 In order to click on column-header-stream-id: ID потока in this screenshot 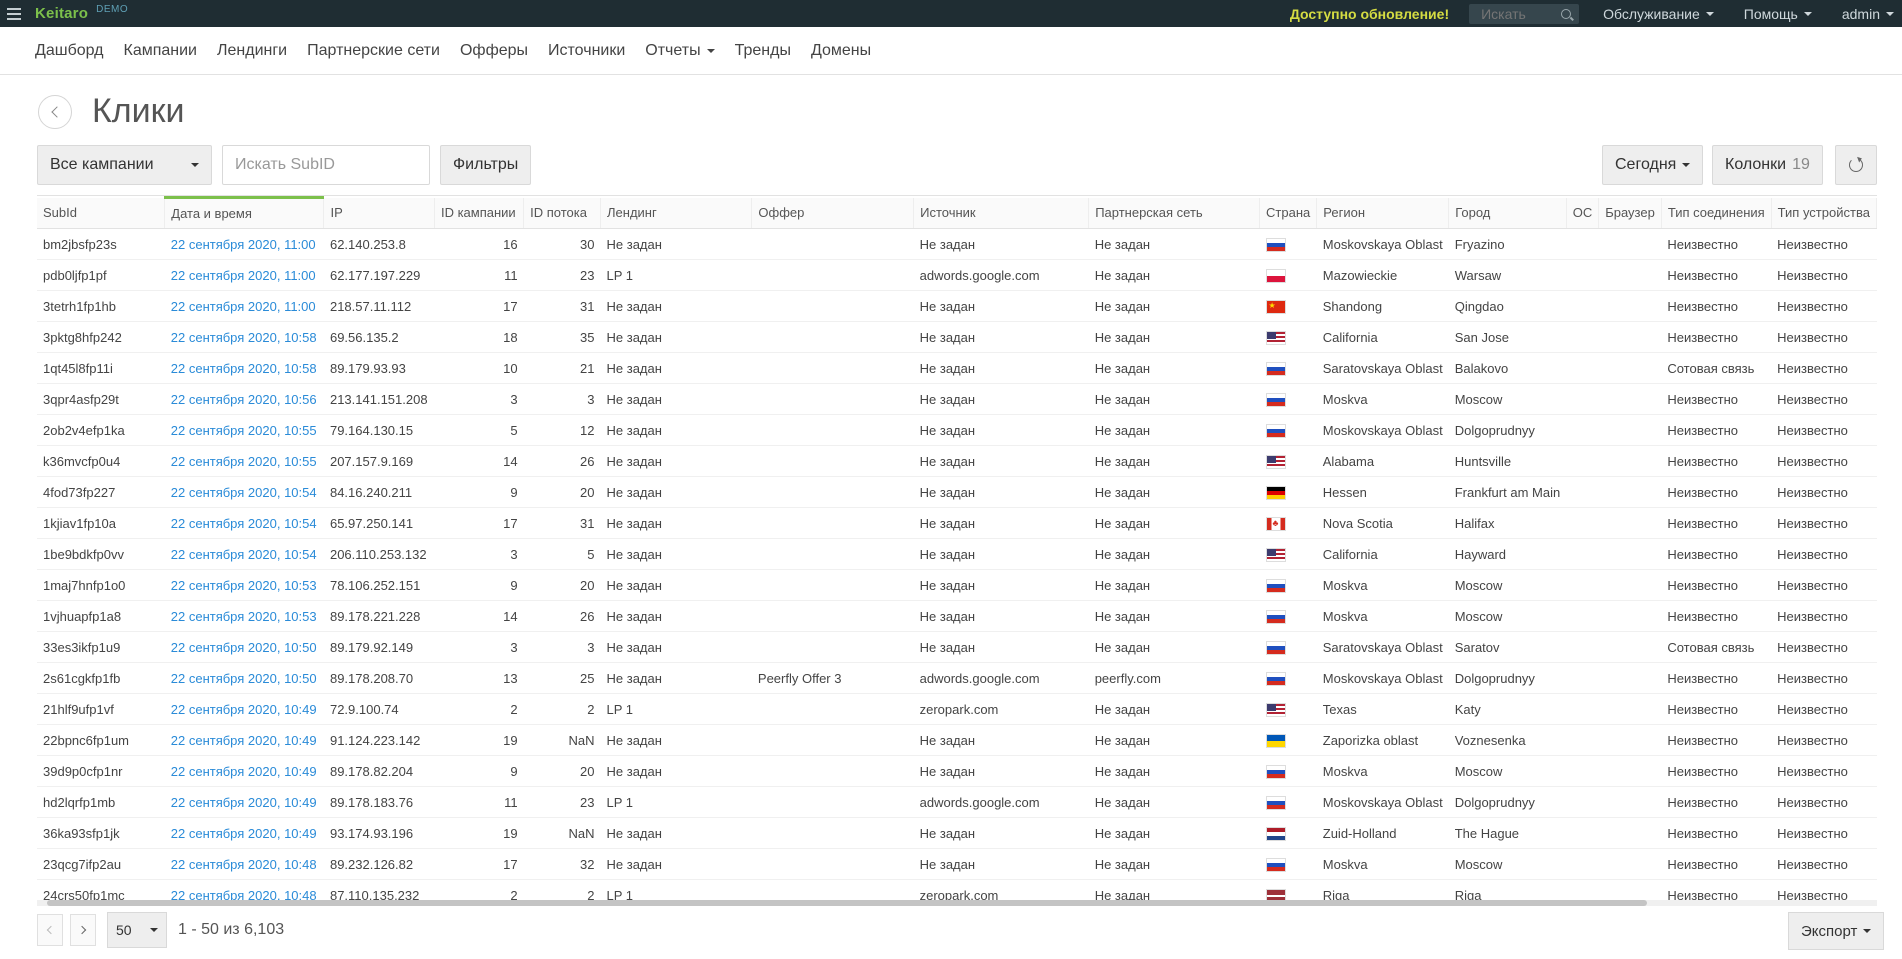, I will do `click(562, 213)`.